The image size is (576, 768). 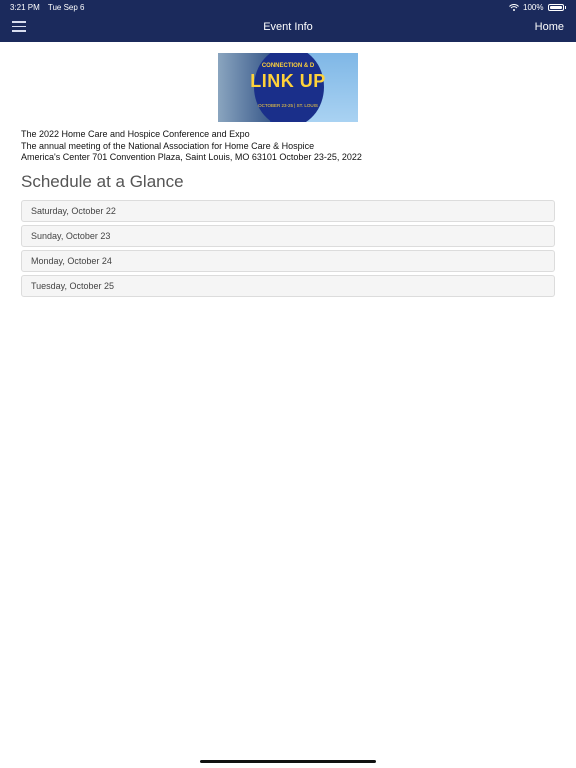 I want to click on battery-icon, so click(x=555, y=7).